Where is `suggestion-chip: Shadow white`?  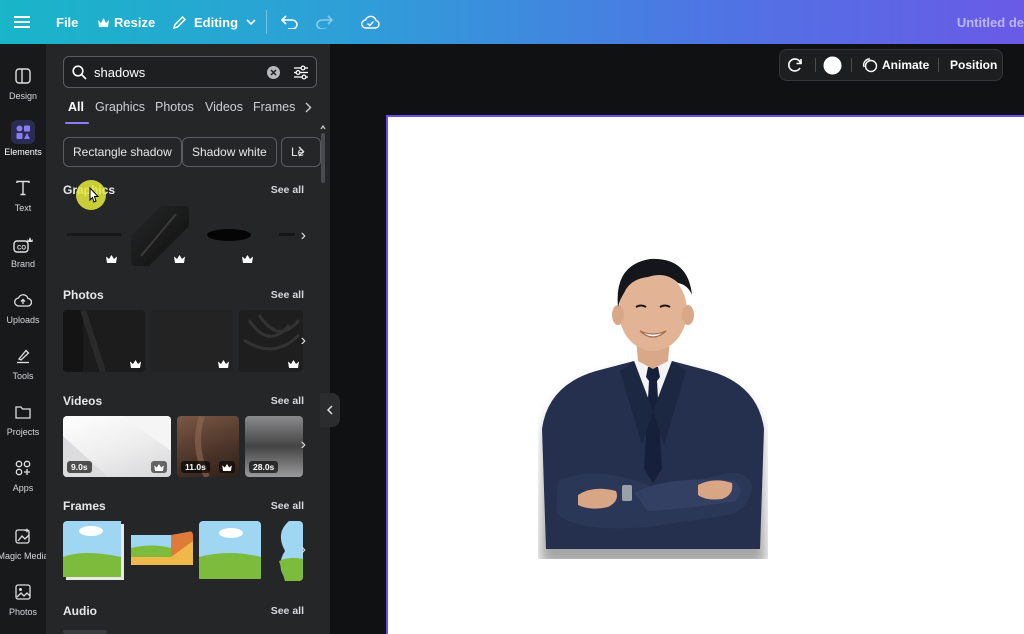
suggestion-chip: Shadow white is located at coordinates (229, 152).